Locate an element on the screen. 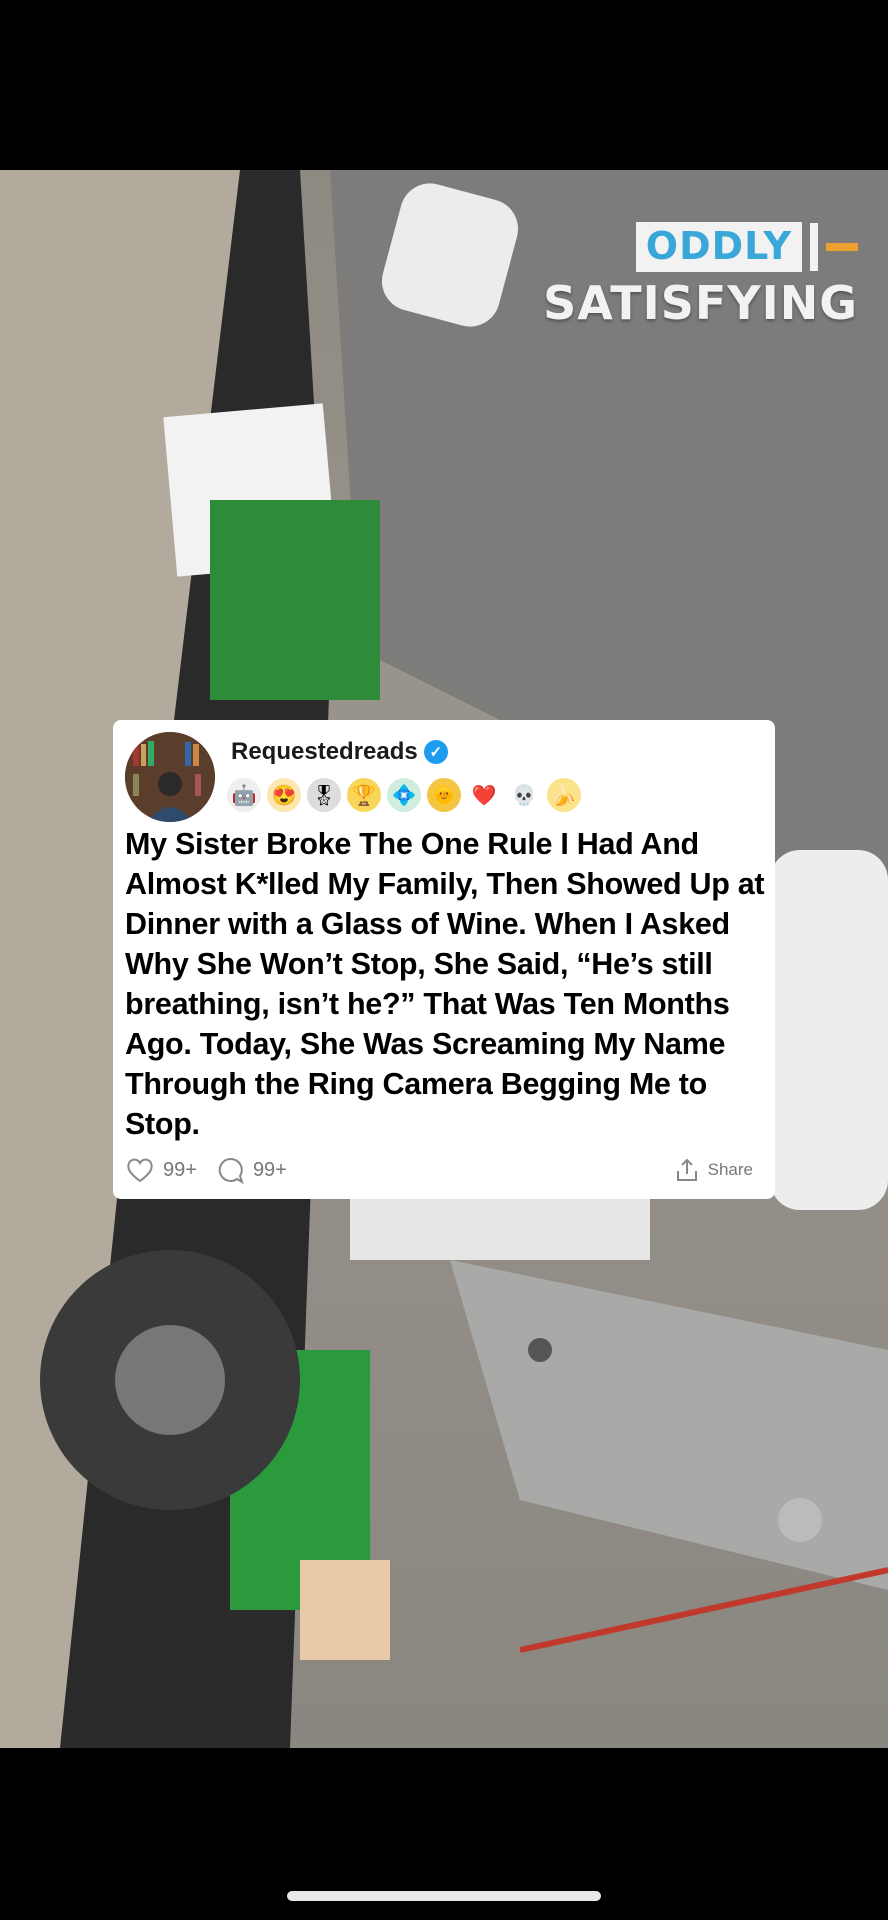  comment-icon is located at coordinates (231, 1171).